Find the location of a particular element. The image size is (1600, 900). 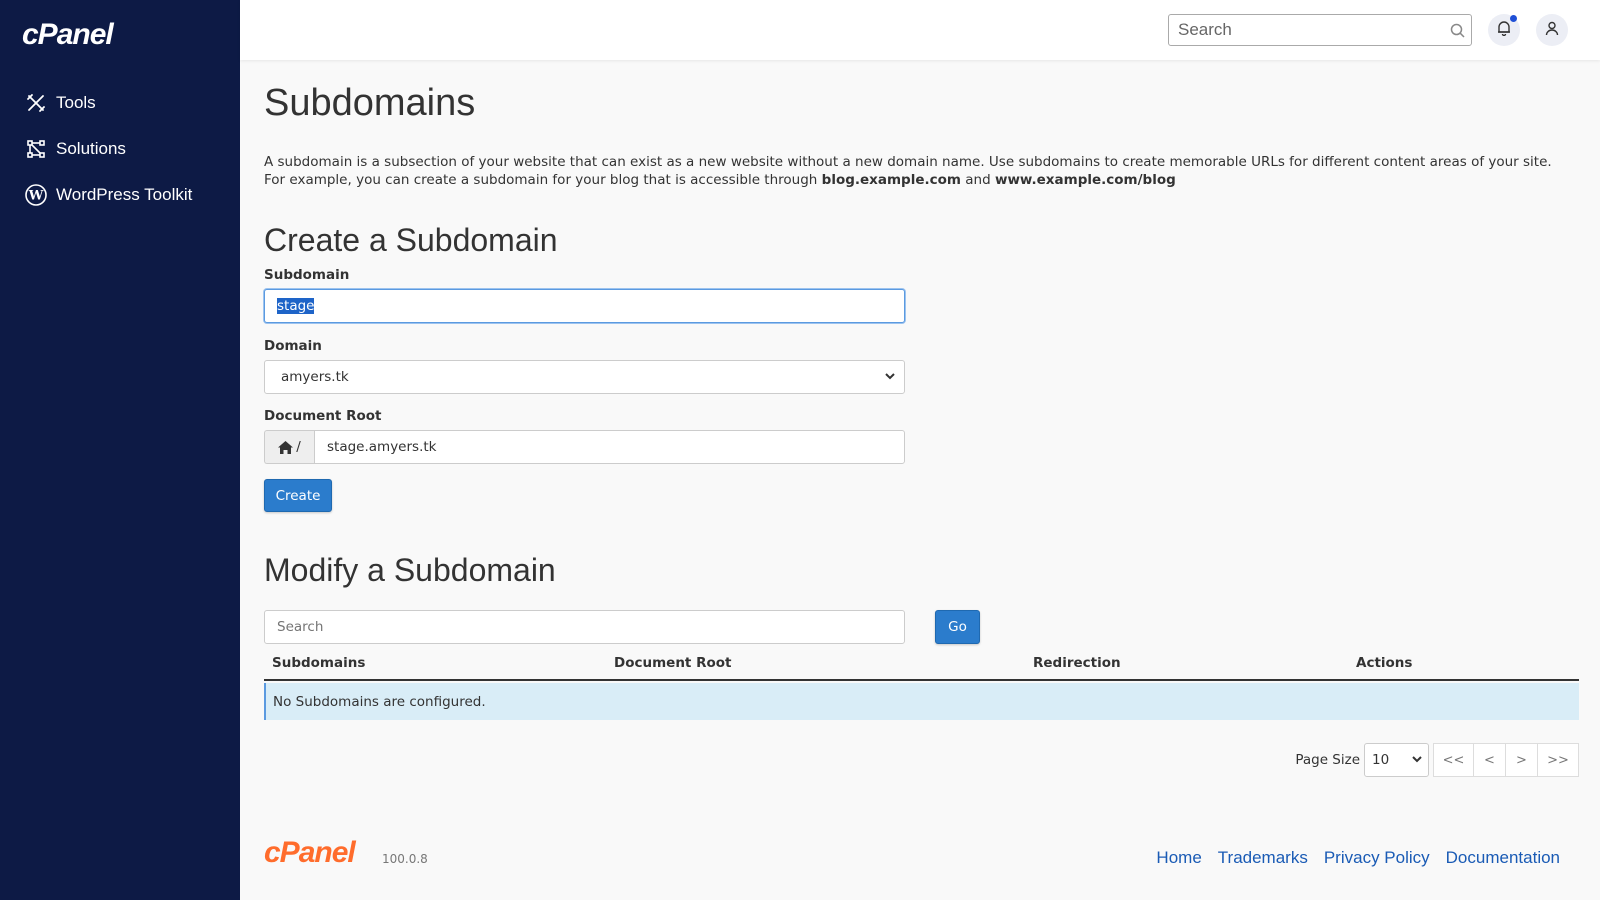

wordpress-icon: W is located at coordinates (36, 195).